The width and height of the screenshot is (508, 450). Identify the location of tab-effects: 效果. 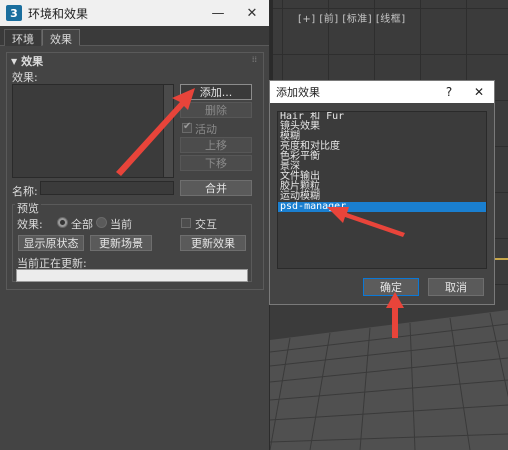
(61, 37).